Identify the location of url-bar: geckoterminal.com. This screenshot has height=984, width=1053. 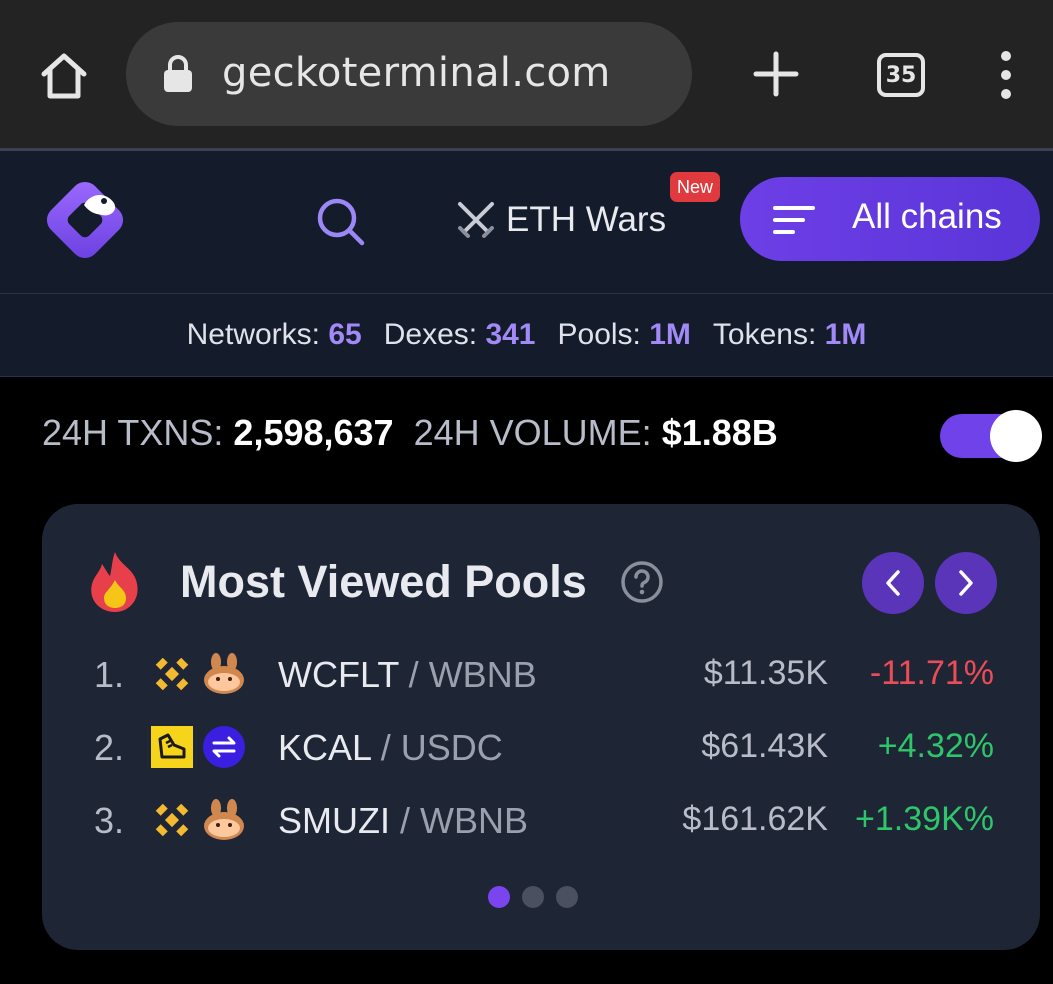
(409, 74).